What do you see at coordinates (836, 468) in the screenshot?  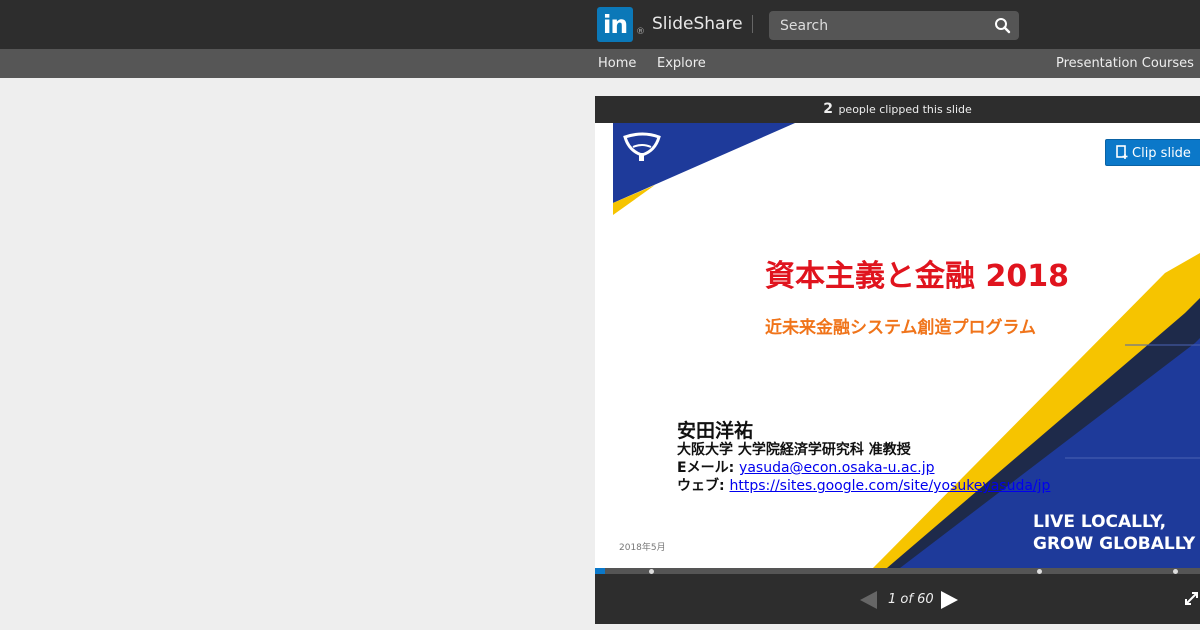 I see `email-link: yasuda@econ.osaka-u.ac.jp` at bounding box center [836, 468].